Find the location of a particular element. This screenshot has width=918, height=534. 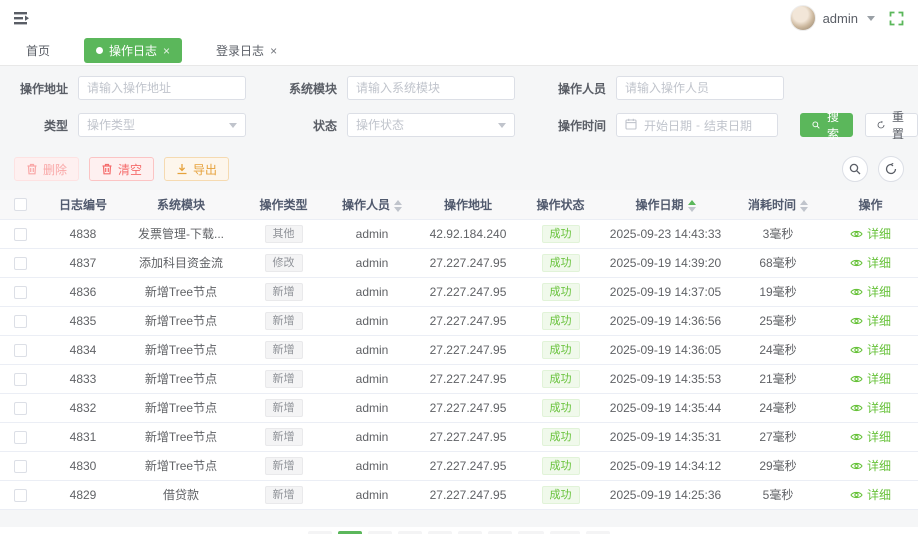

clean-button-label: 清空 is located at coordinates (130, 169).